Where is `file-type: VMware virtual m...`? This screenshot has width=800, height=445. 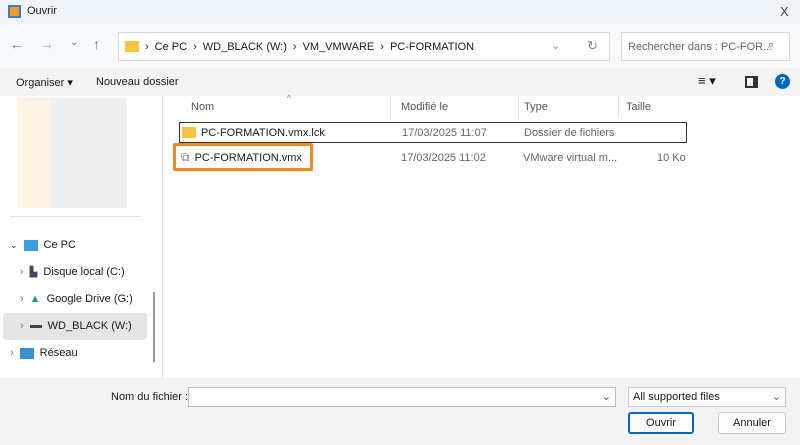
file-type: VMware virtual m... is located at coordinates (570, 157).